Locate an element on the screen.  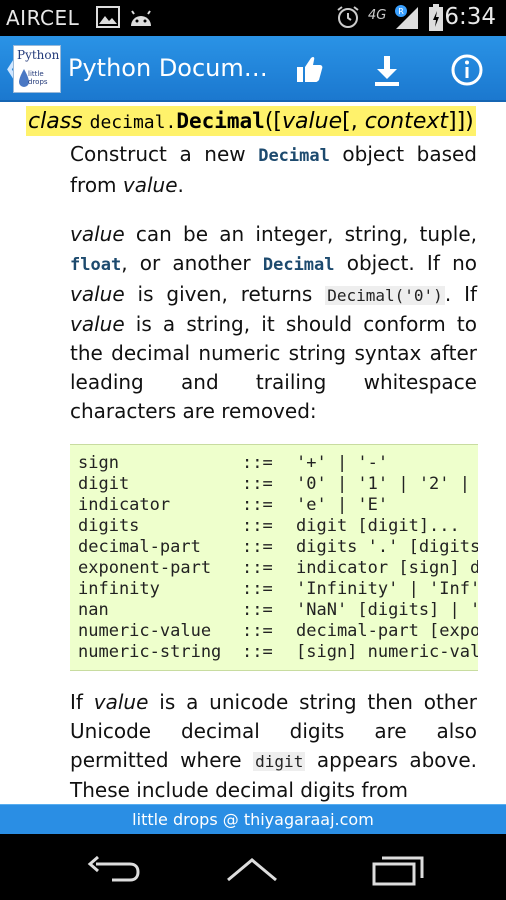
android-icon is located at coordinates (141, 19).